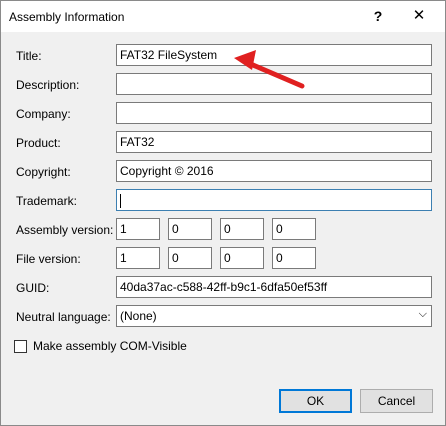 This screenshot has width=446, height=426. I want to click on chevron-down-icon: ⌵, so click(422, 314).